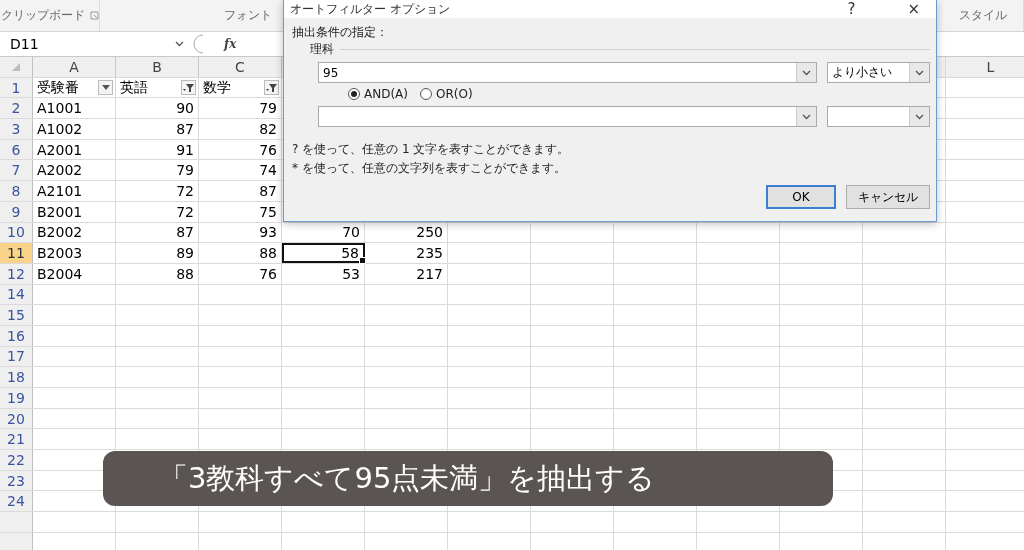  Describe the element at coordinates (913, 9) in the screenshot. I see `close-button: ×` at that location.